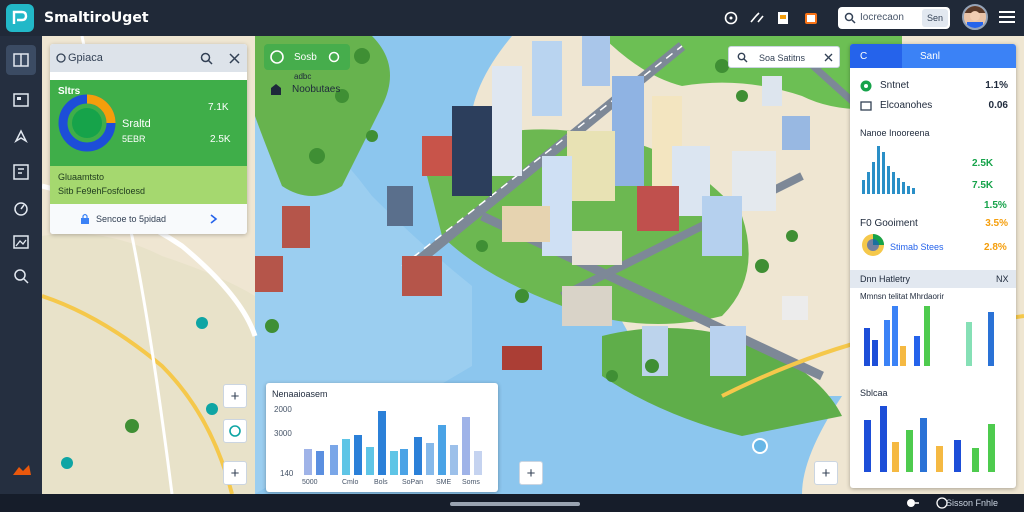 This screenshot has width=1024, height=512. What do you see at coordinates (303, 76) in the screenshot?
I see `chip-sub: adbc` at bounding box center [303, 76].